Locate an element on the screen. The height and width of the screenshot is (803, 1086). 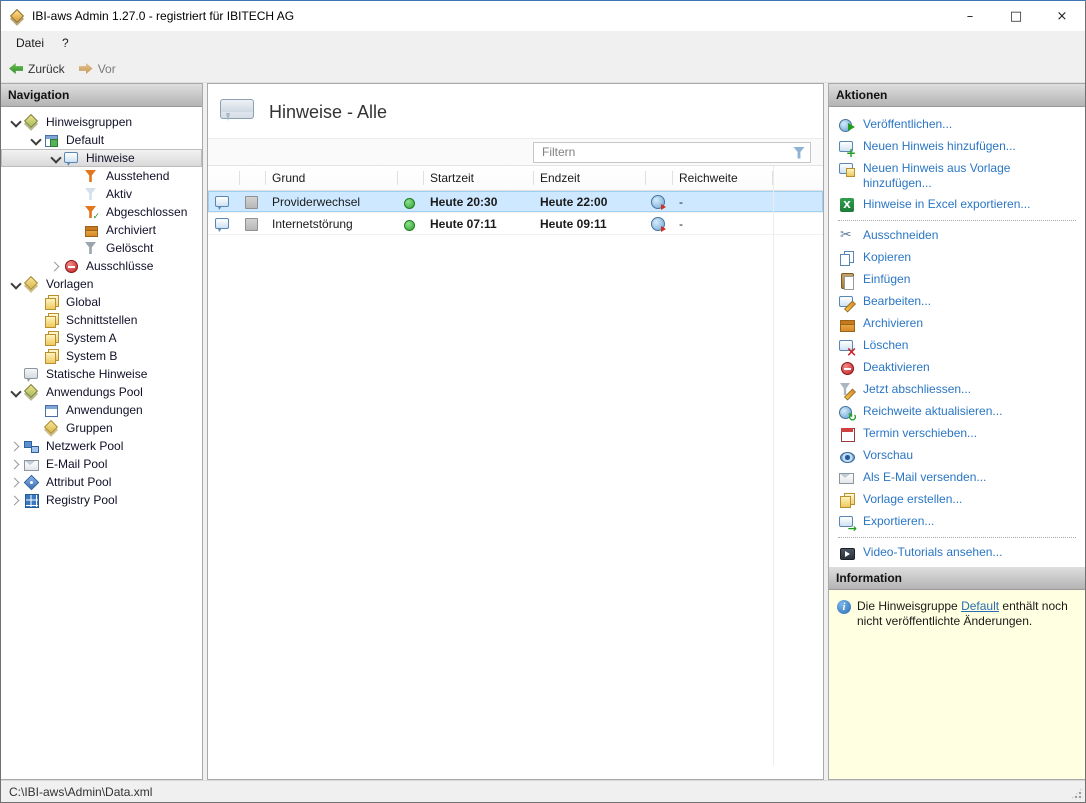
tree-item-vorlagen: Vorlagen is located at coordinates (101, 284).